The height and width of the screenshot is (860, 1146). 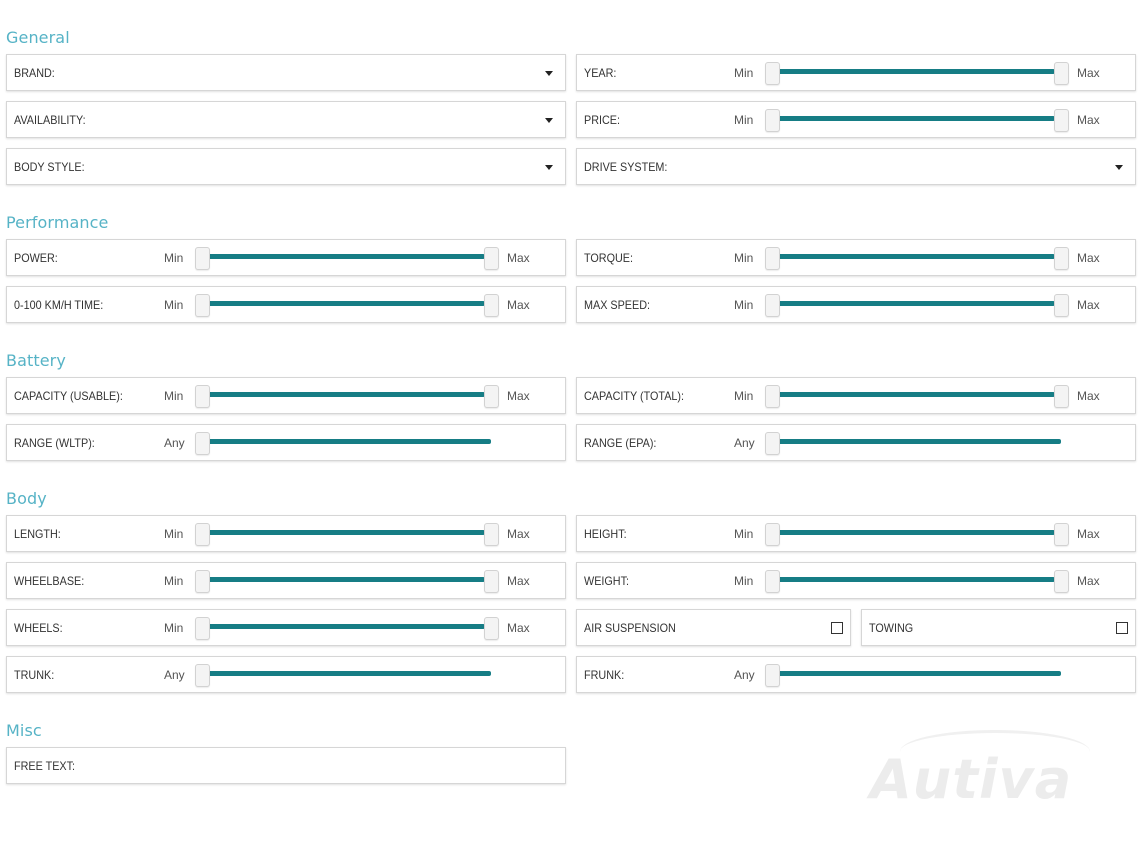 What do you see at coordinates (620, 443) in the screenshot?
I see `range-epa-label: RANGE (EPA):` at bounding box center [620, 443].